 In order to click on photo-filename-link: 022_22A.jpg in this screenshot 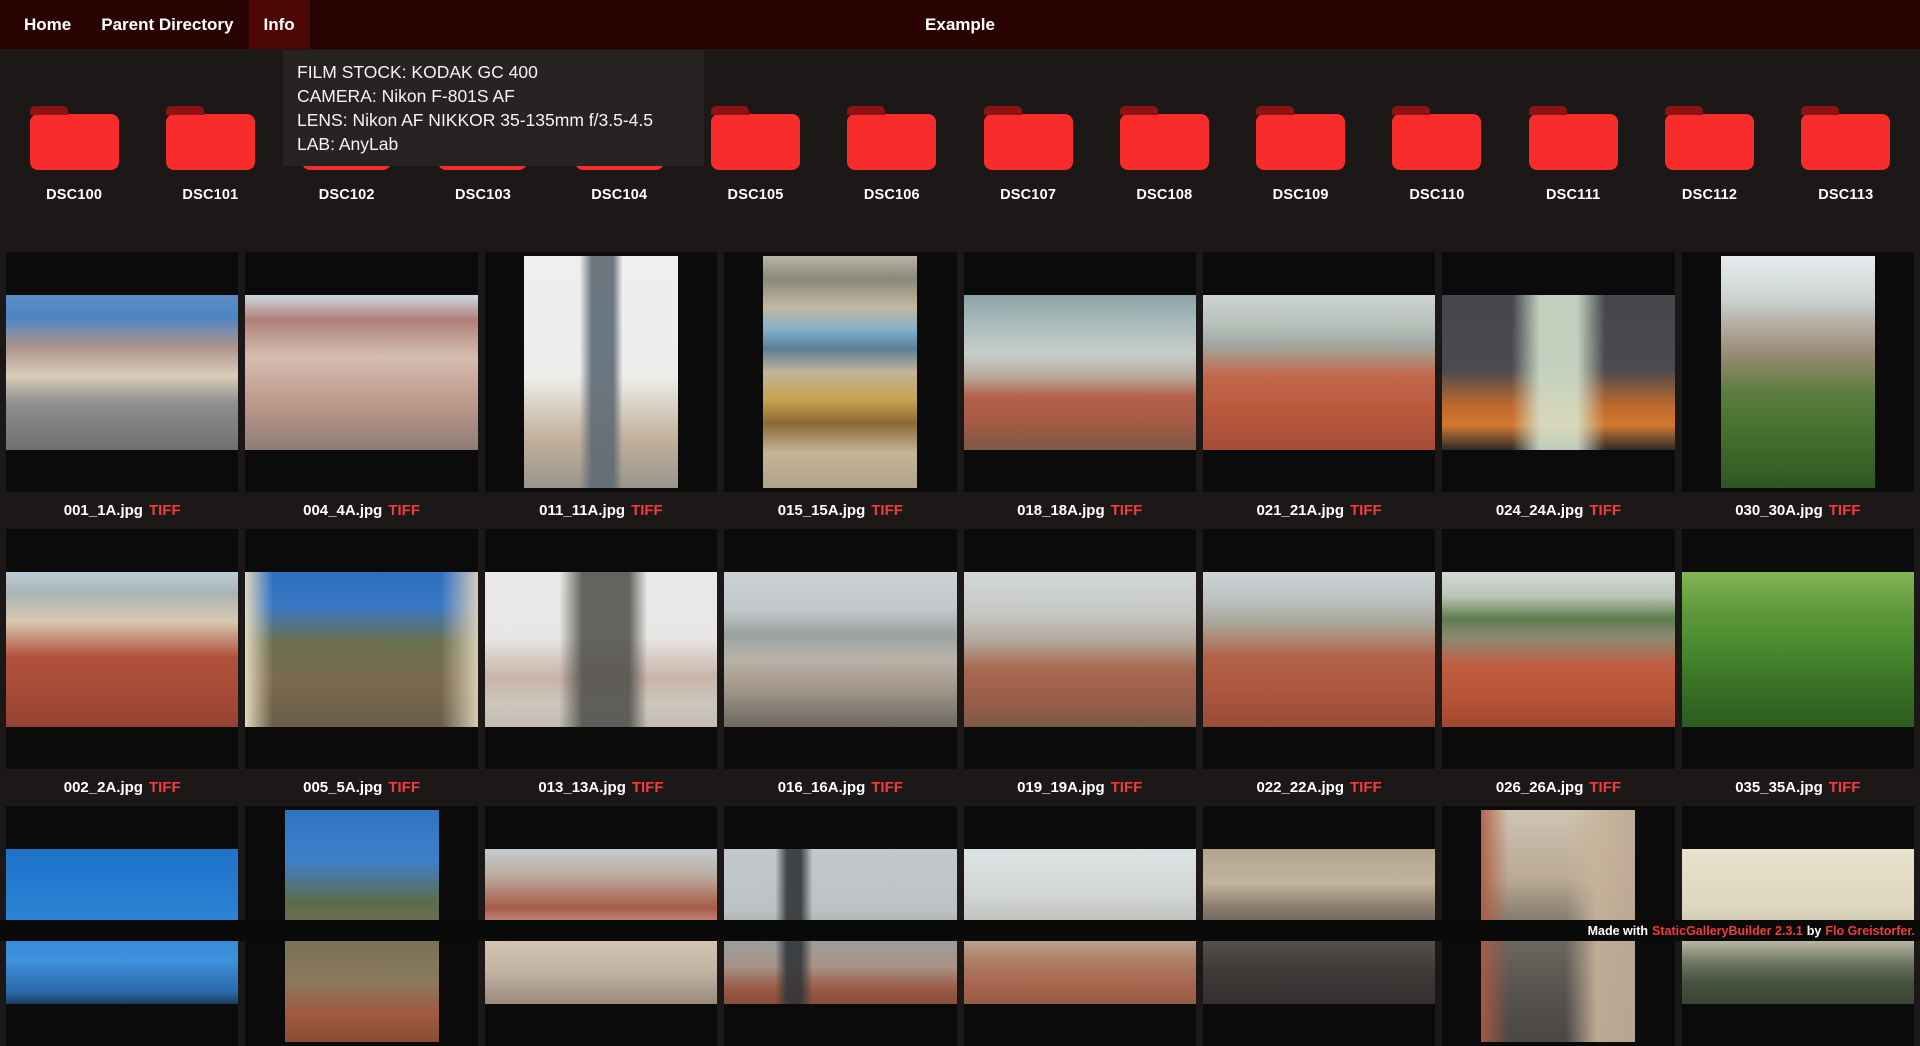, I will do `click(1300, 787)`.